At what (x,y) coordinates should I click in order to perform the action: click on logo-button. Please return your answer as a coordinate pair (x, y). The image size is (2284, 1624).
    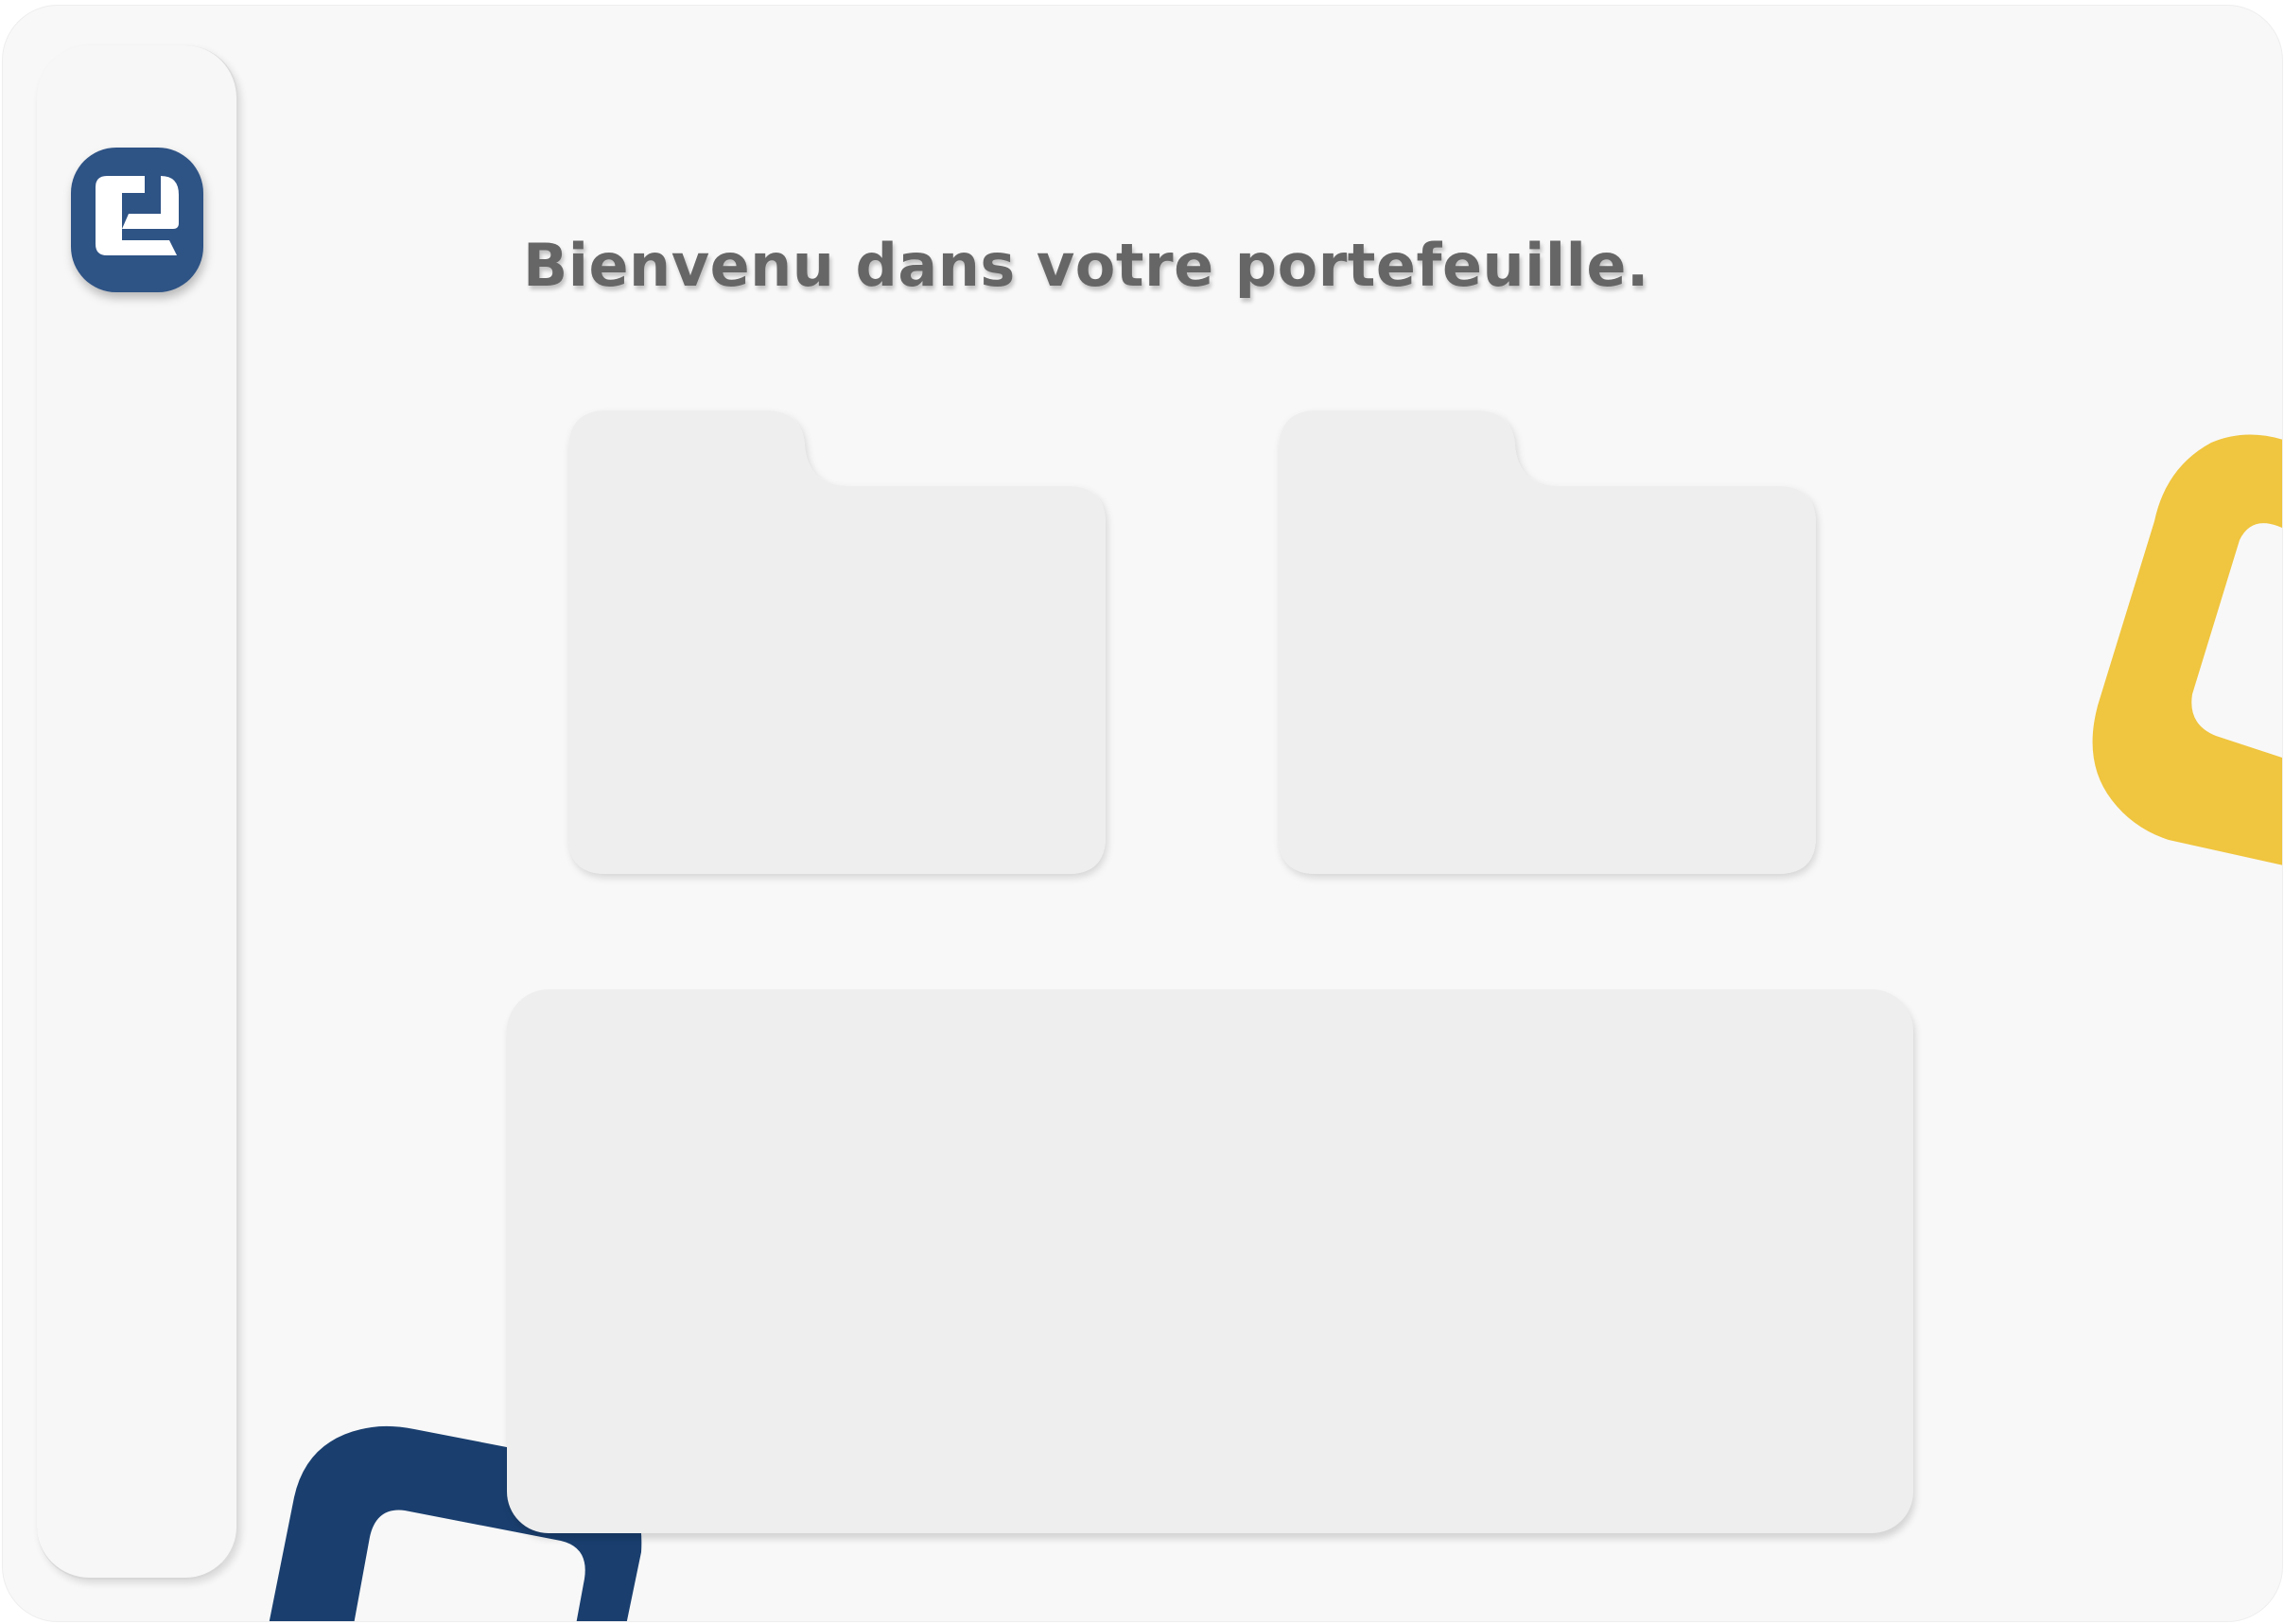
    Looking at the image, I should click on (137, 220).